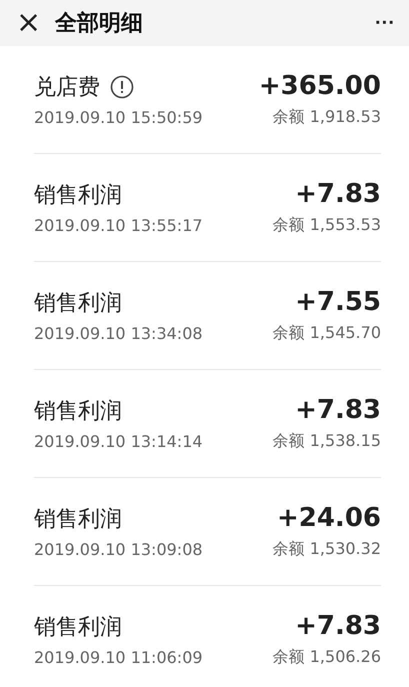 Image resolution: width=409 pixels, height=687 pixels. What do you see at coordinates (99, 24) in the screenshot?
I see `page-title: 全部明细` at bounding box center [99, 24].